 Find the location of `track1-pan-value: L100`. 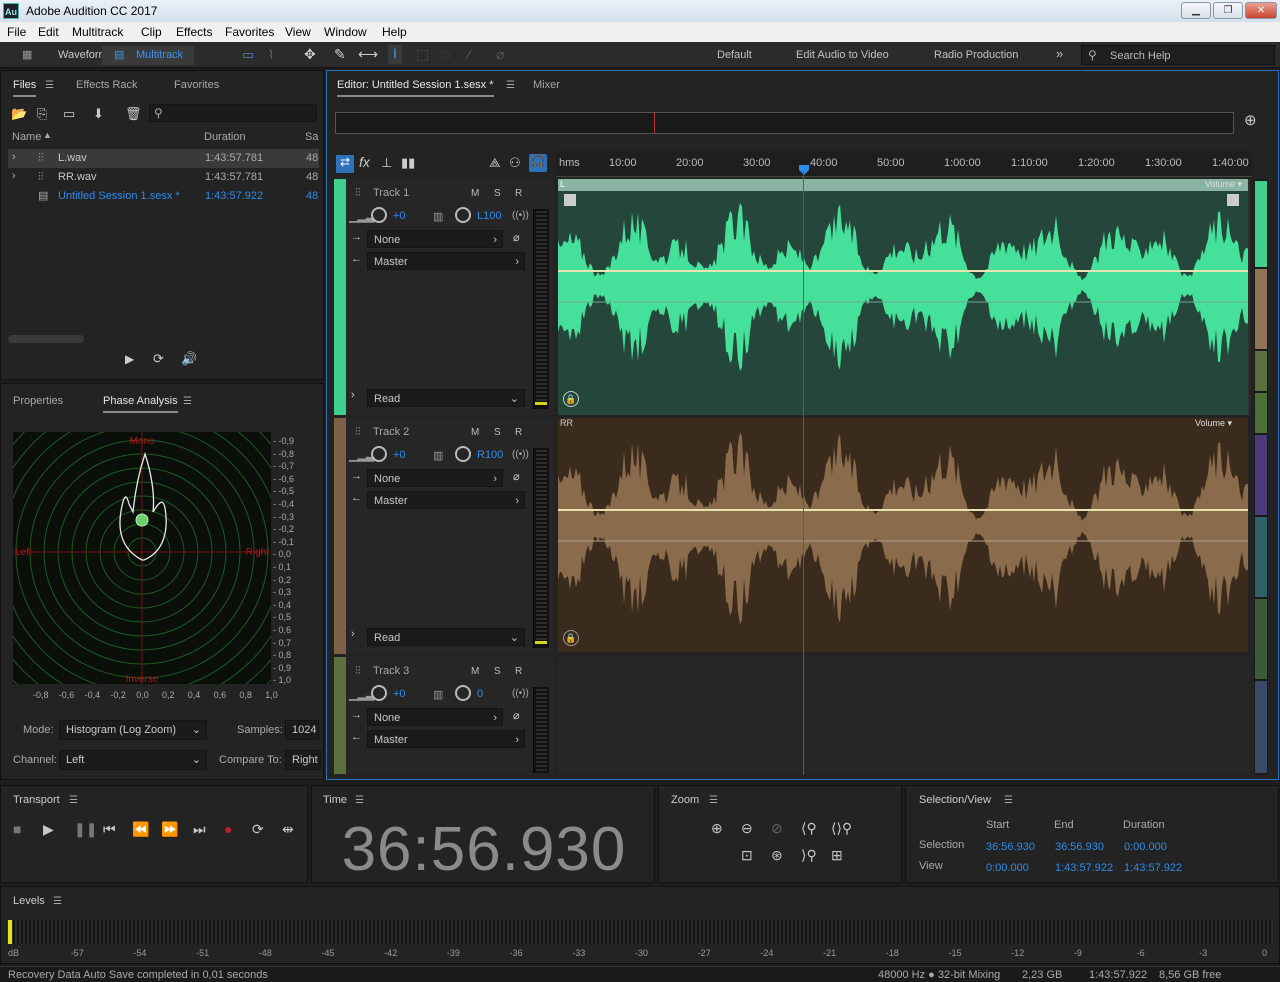

track1-pan-value: L100 is located at coordinates (489, 216).